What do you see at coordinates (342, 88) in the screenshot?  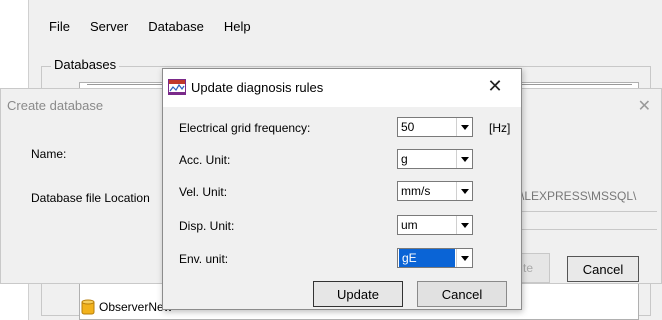 I see `dialog-titlebar: Update diagnosis rules ✕` at bounding box center [342, 88].